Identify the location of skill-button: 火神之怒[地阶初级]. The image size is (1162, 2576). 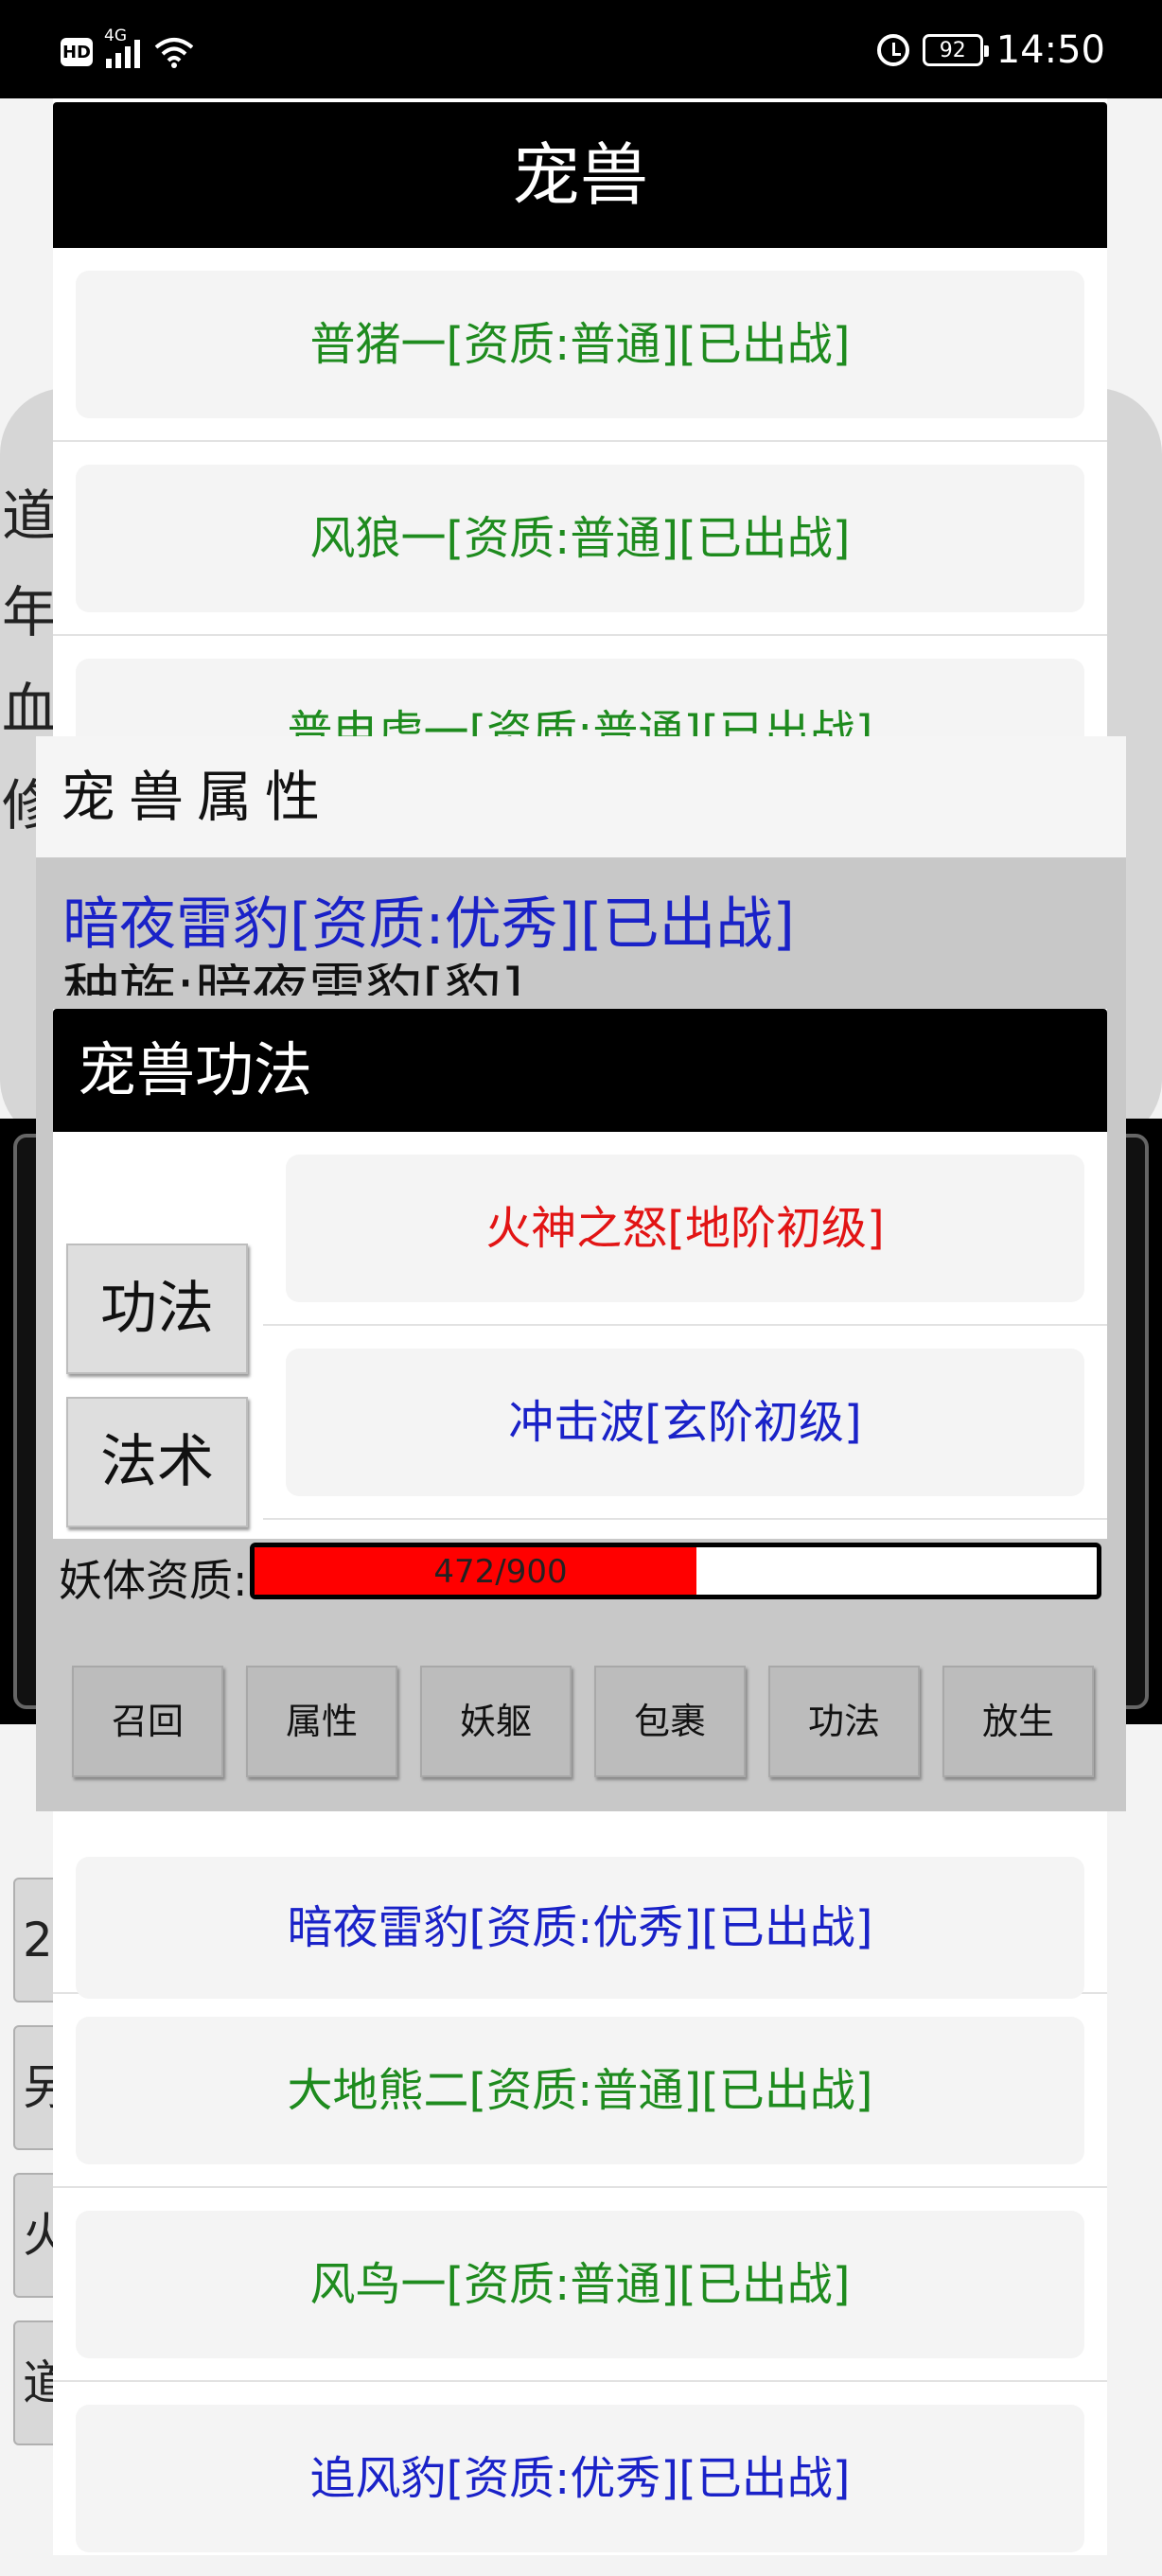
(685, 1228).